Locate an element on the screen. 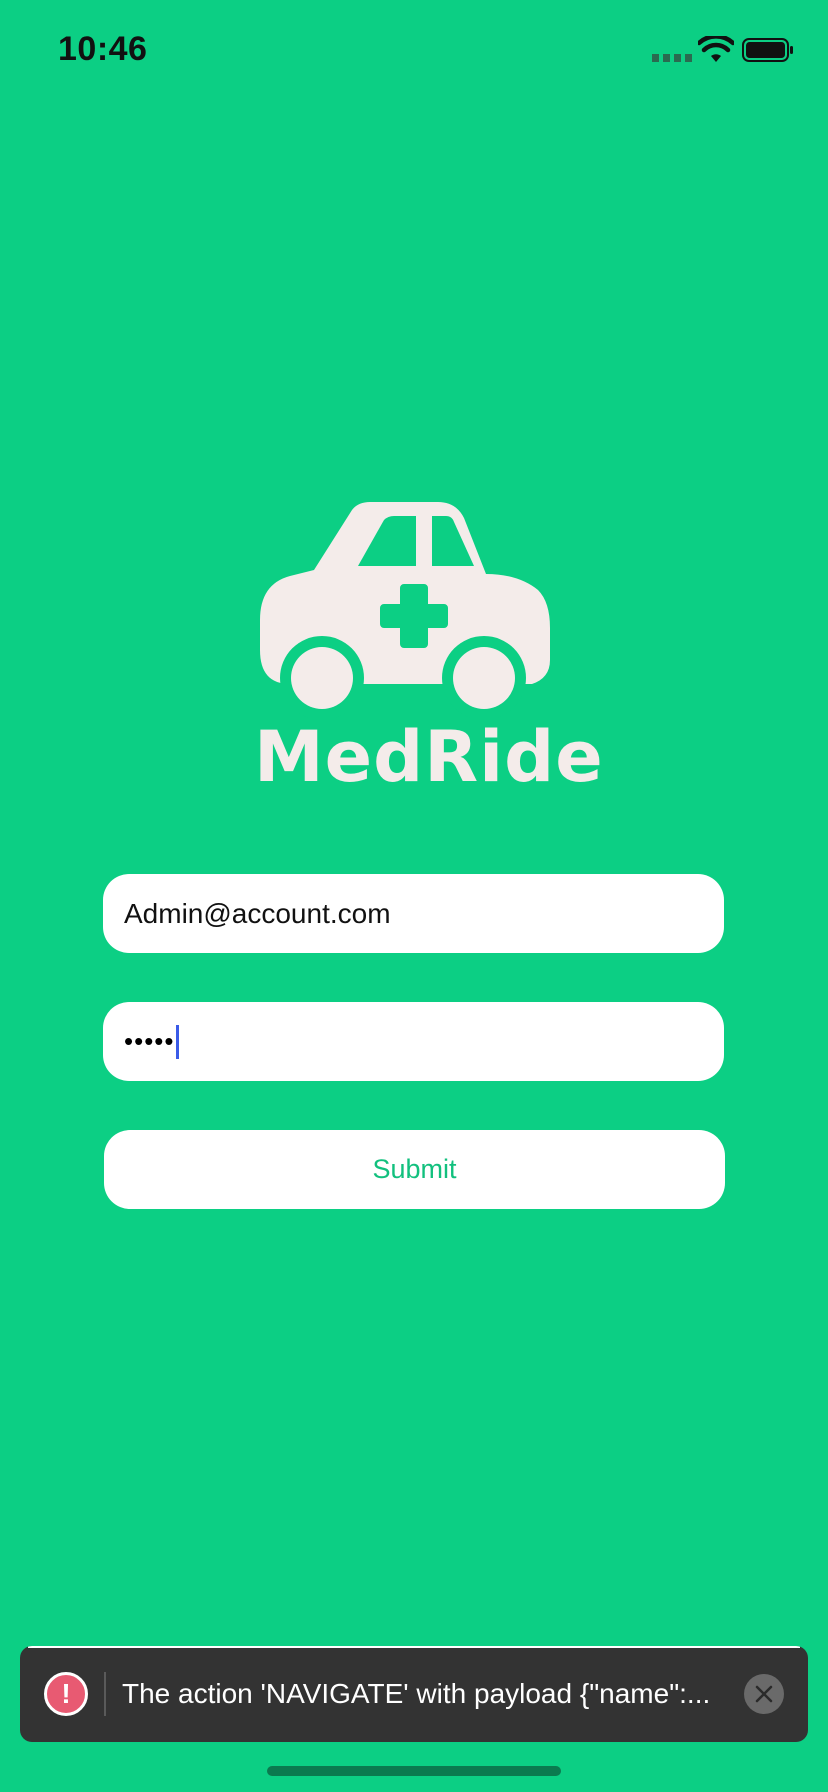 Image resolution: width=828 pixels, height=1792 pixels. close-x-glyph is located at coordinates (764, 1694).